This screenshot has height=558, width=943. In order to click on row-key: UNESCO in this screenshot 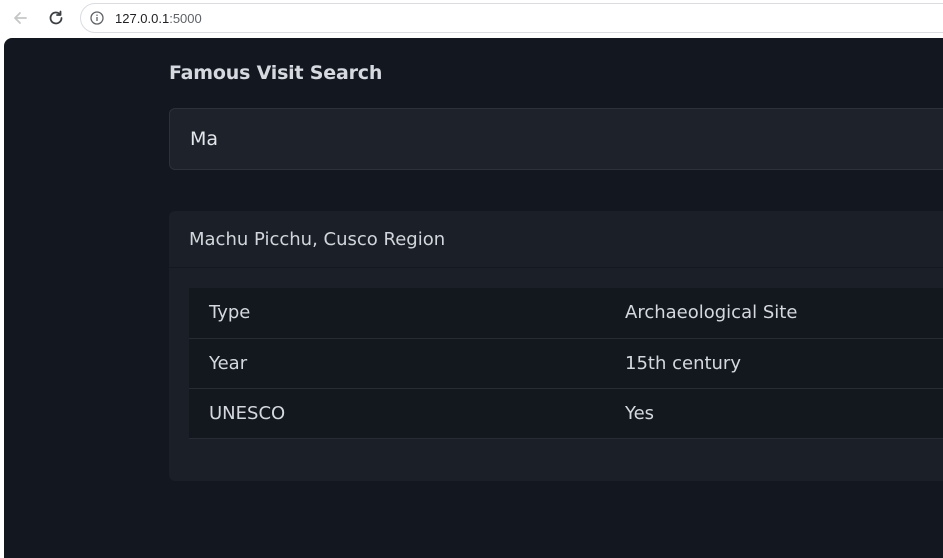, I will do `click(397, 413)`.